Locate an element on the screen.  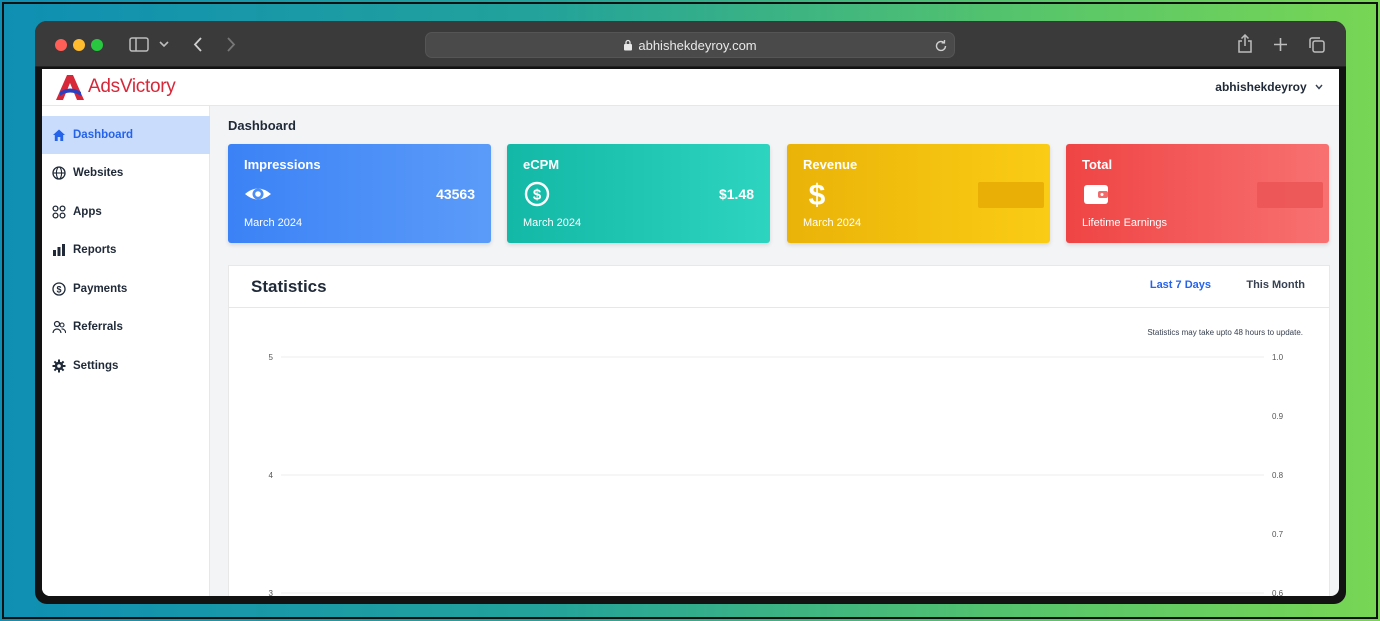
dollar-icon: $ is located at coordinates (817, 194).